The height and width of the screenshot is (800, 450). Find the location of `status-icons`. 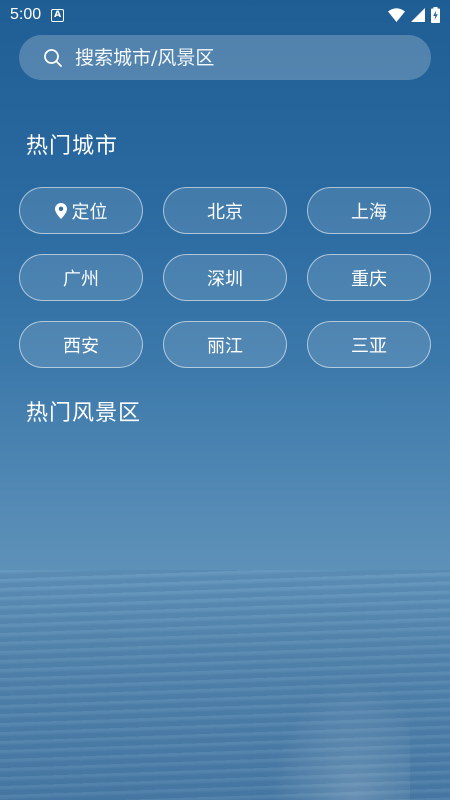

status-icons is located at coordinates (414, 15).